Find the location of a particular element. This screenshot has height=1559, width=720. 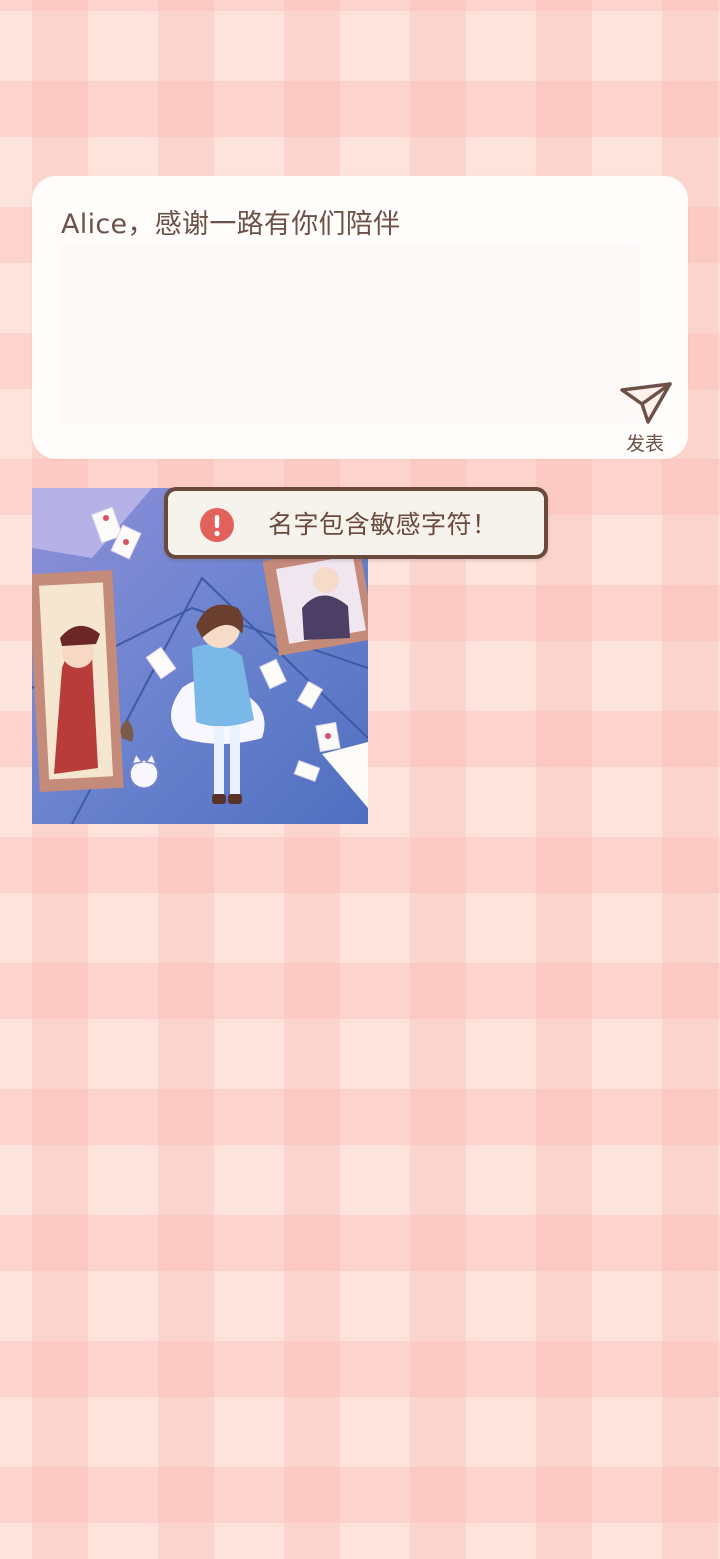

post-button: 发表 is located at coordinates (648, 417).